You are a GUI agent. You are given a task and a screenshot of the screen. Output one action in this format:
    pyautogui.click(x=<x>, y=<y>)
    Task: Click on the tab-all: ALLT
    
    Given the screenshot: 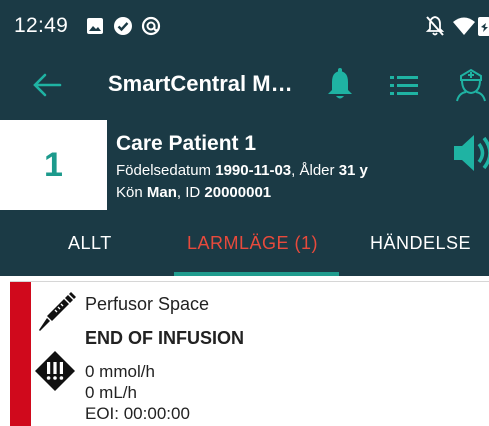 What is the action you would take?
    pyautogui.click(x=90, y=243)
    